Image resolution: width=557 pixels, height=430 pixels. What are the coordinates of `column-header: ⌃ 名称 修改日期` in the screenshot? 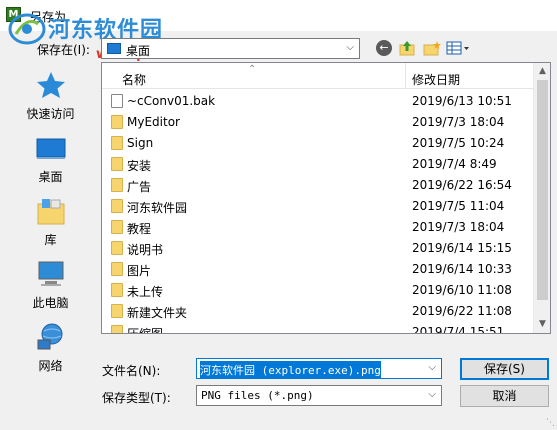 It's located at (318, 76).